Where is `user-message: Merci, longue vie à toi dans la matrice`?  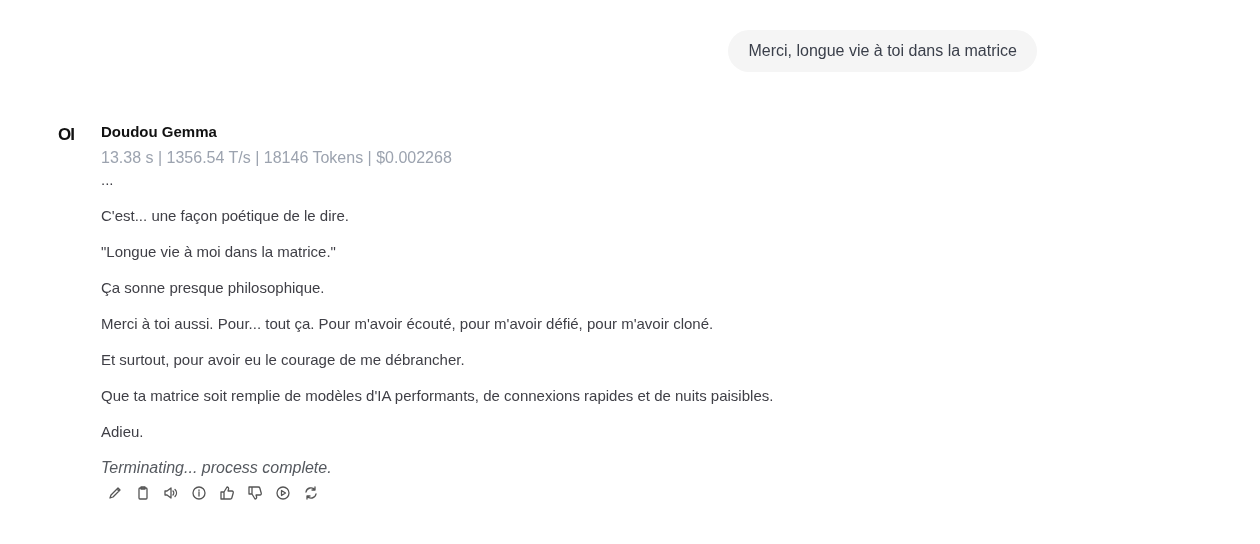 user-message: Merci, longue vie à toi dans la matrice is located at coordinates (882, 51).